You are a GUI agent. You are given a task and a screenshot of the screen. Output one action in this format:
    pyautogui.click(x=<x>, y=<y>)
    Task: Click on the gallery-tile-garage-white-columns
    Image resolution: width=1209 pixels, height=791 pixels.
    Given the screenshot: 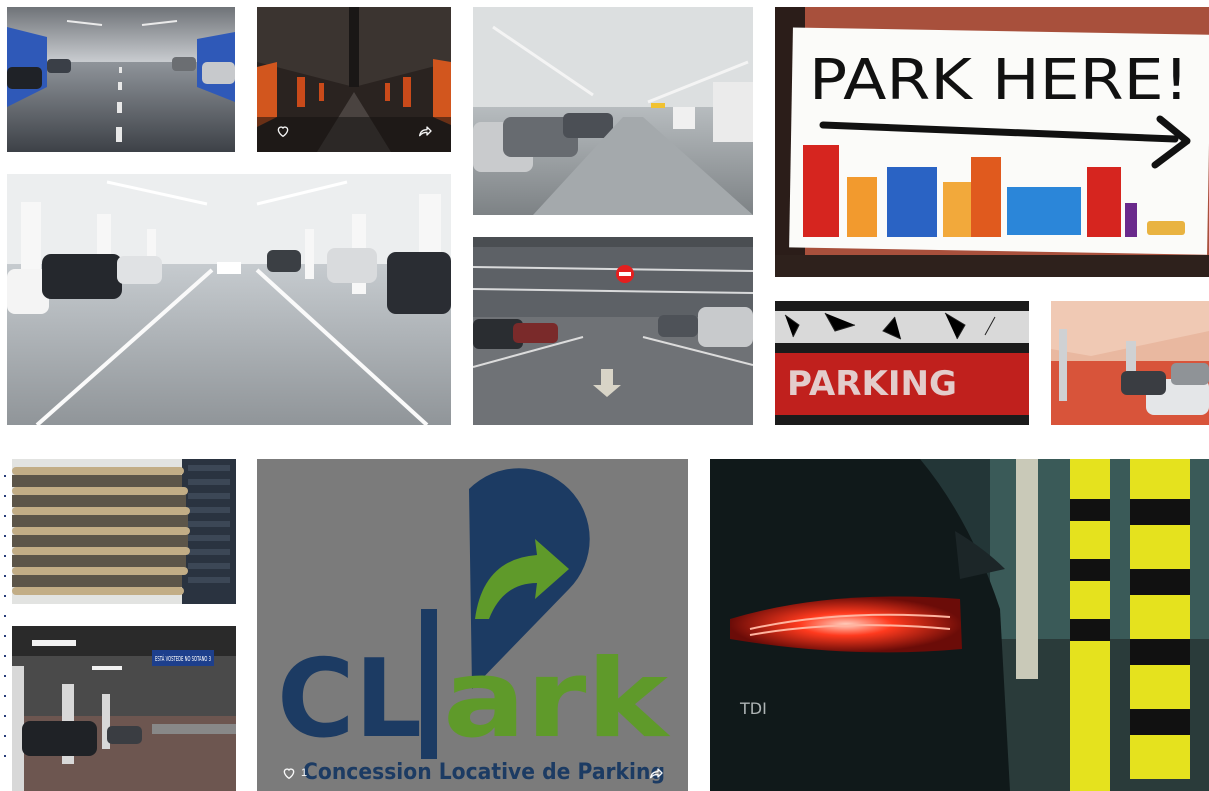 What is the action you would take?
    pyautogui.click(x=229, y=299)
    